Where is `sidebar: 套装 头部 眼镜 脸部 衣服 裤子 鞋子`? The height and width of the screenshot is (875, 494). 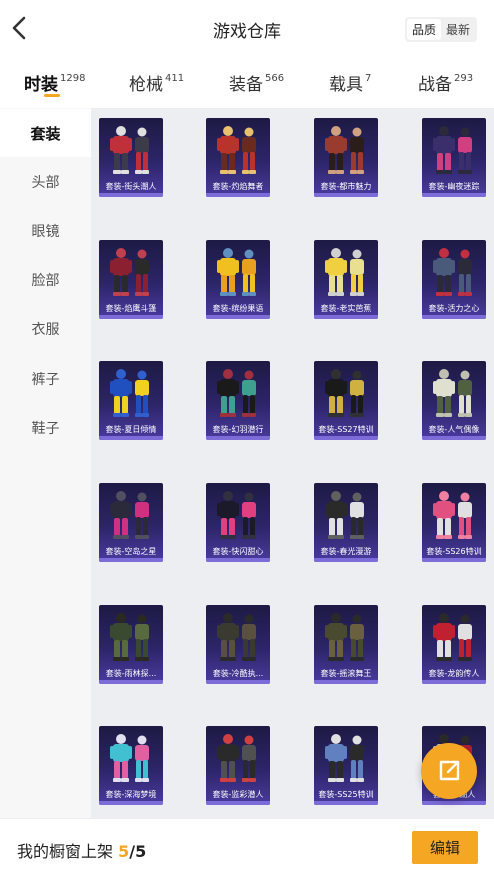
sidebar: 套装 头部 眼镜 脸部 衣服 裤子 鞋子 is located at coordinates (45, 463).